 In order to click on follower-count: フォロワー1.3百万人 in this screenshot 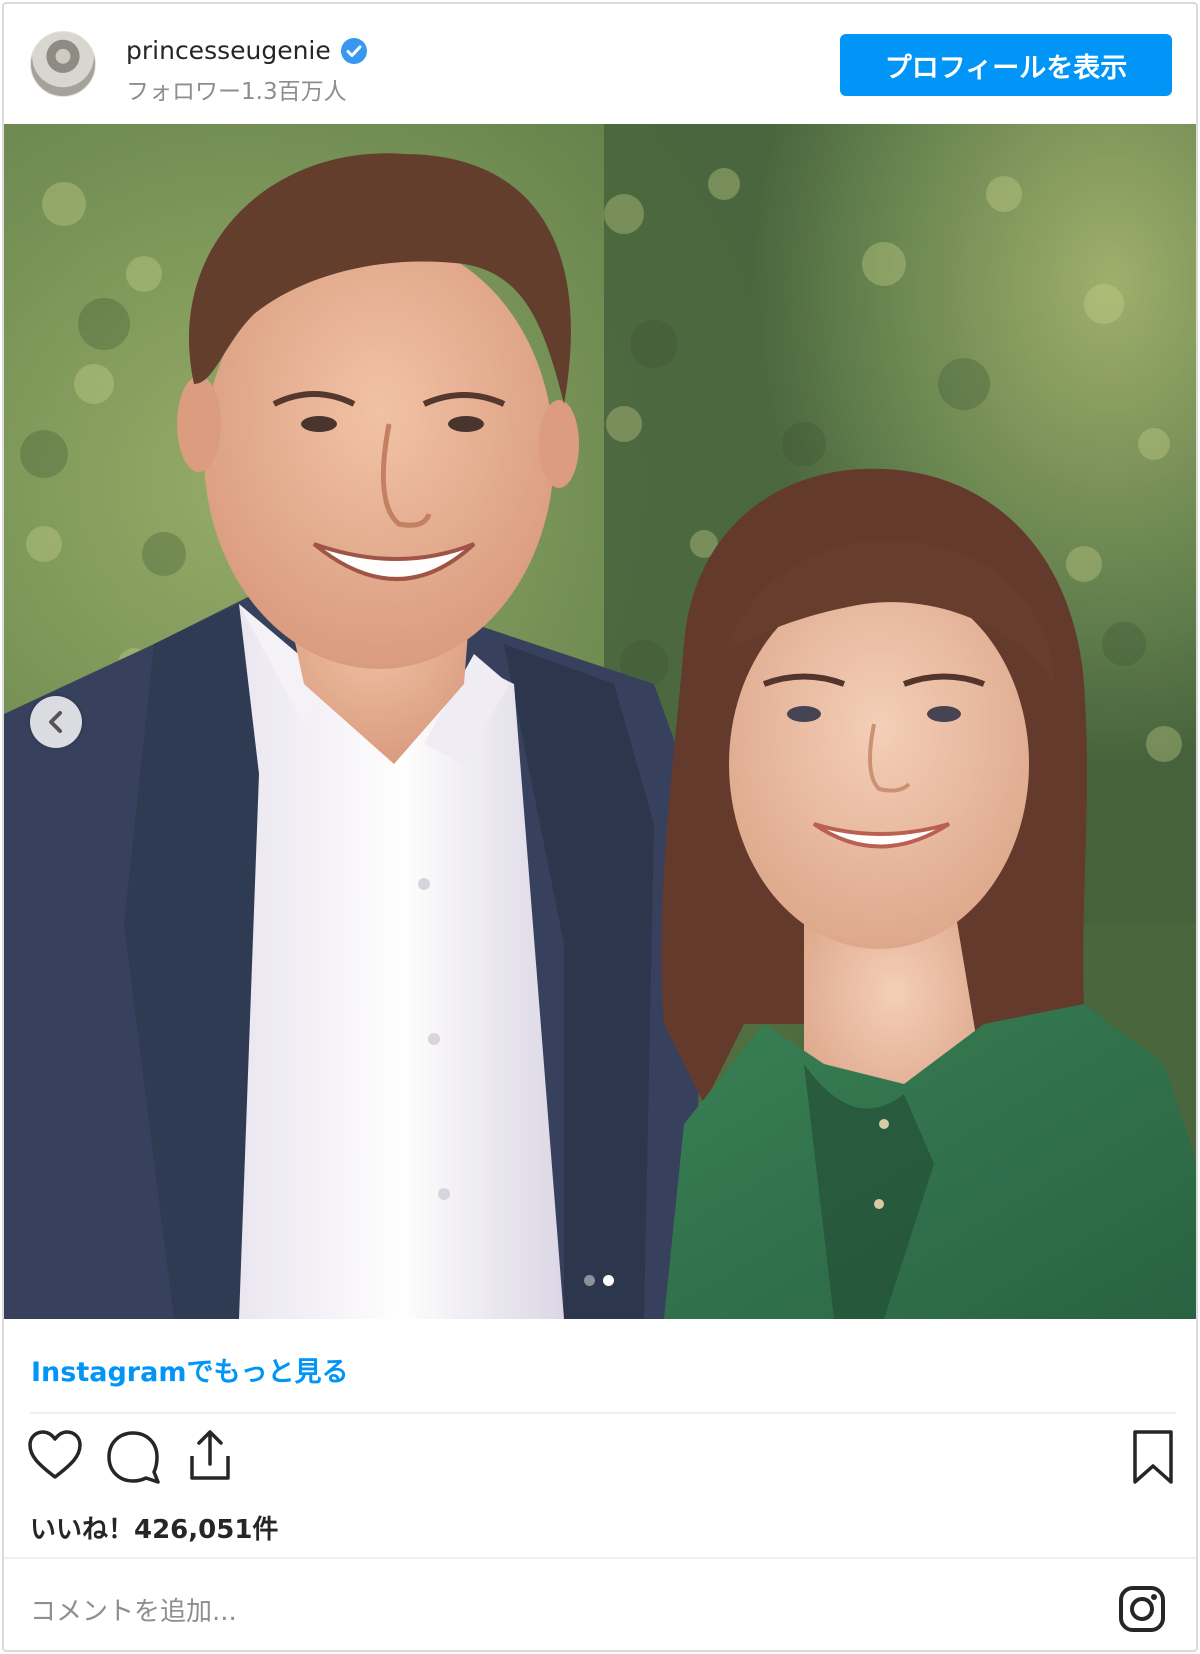, I will do `click(236, 92)`.